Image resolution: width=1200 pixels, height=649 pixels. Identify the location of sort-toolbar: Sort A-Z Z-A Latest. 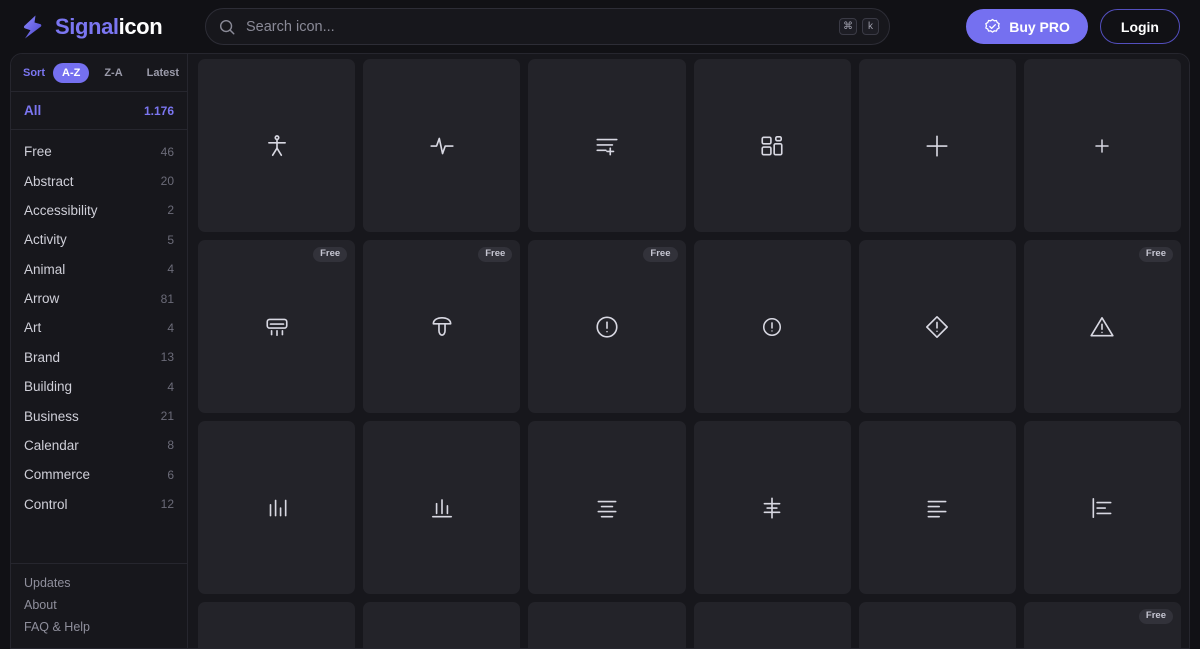
(99, 73).